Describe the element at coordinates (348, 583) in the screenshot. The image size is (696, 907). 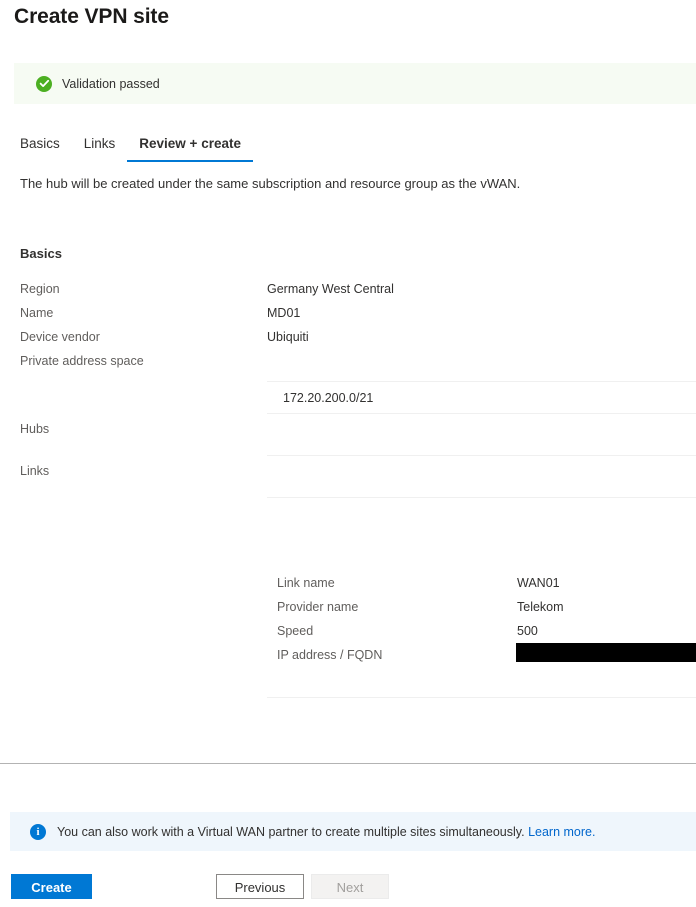
I see `link-row-link-name: Link name WAN01` at that location.